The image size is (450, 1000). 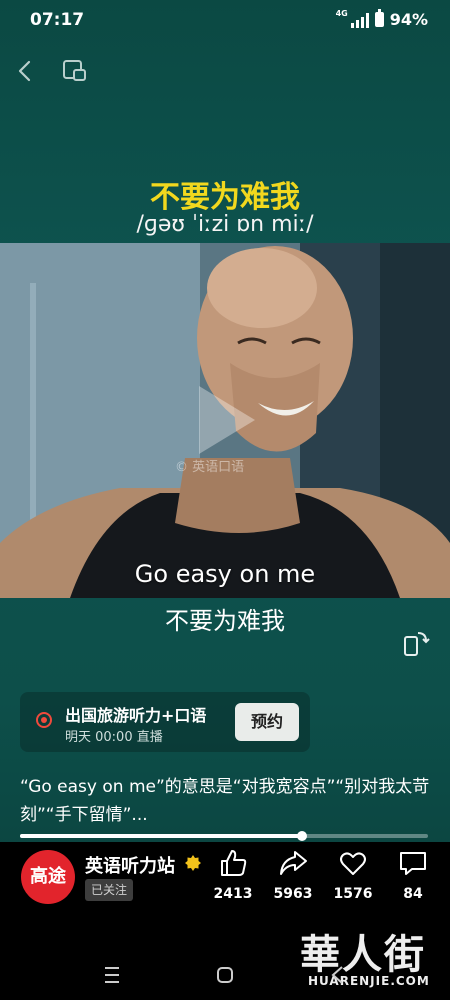 What do you see at coordinates (75, 71) in the screenshot?
I see `floating-window-icon` at bounding box center [75, 71].